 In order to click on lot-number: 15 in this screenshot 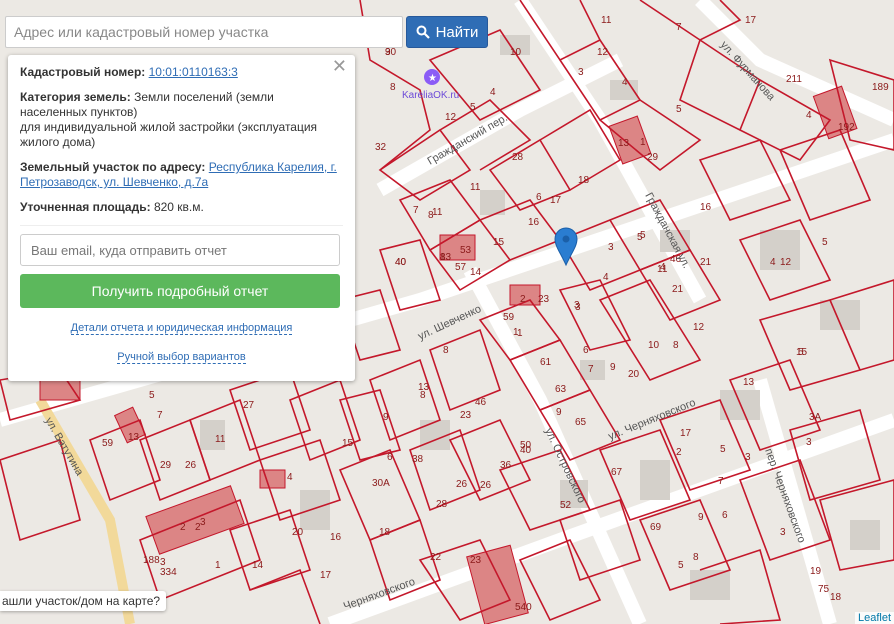, I will do `click(348, 443)`.